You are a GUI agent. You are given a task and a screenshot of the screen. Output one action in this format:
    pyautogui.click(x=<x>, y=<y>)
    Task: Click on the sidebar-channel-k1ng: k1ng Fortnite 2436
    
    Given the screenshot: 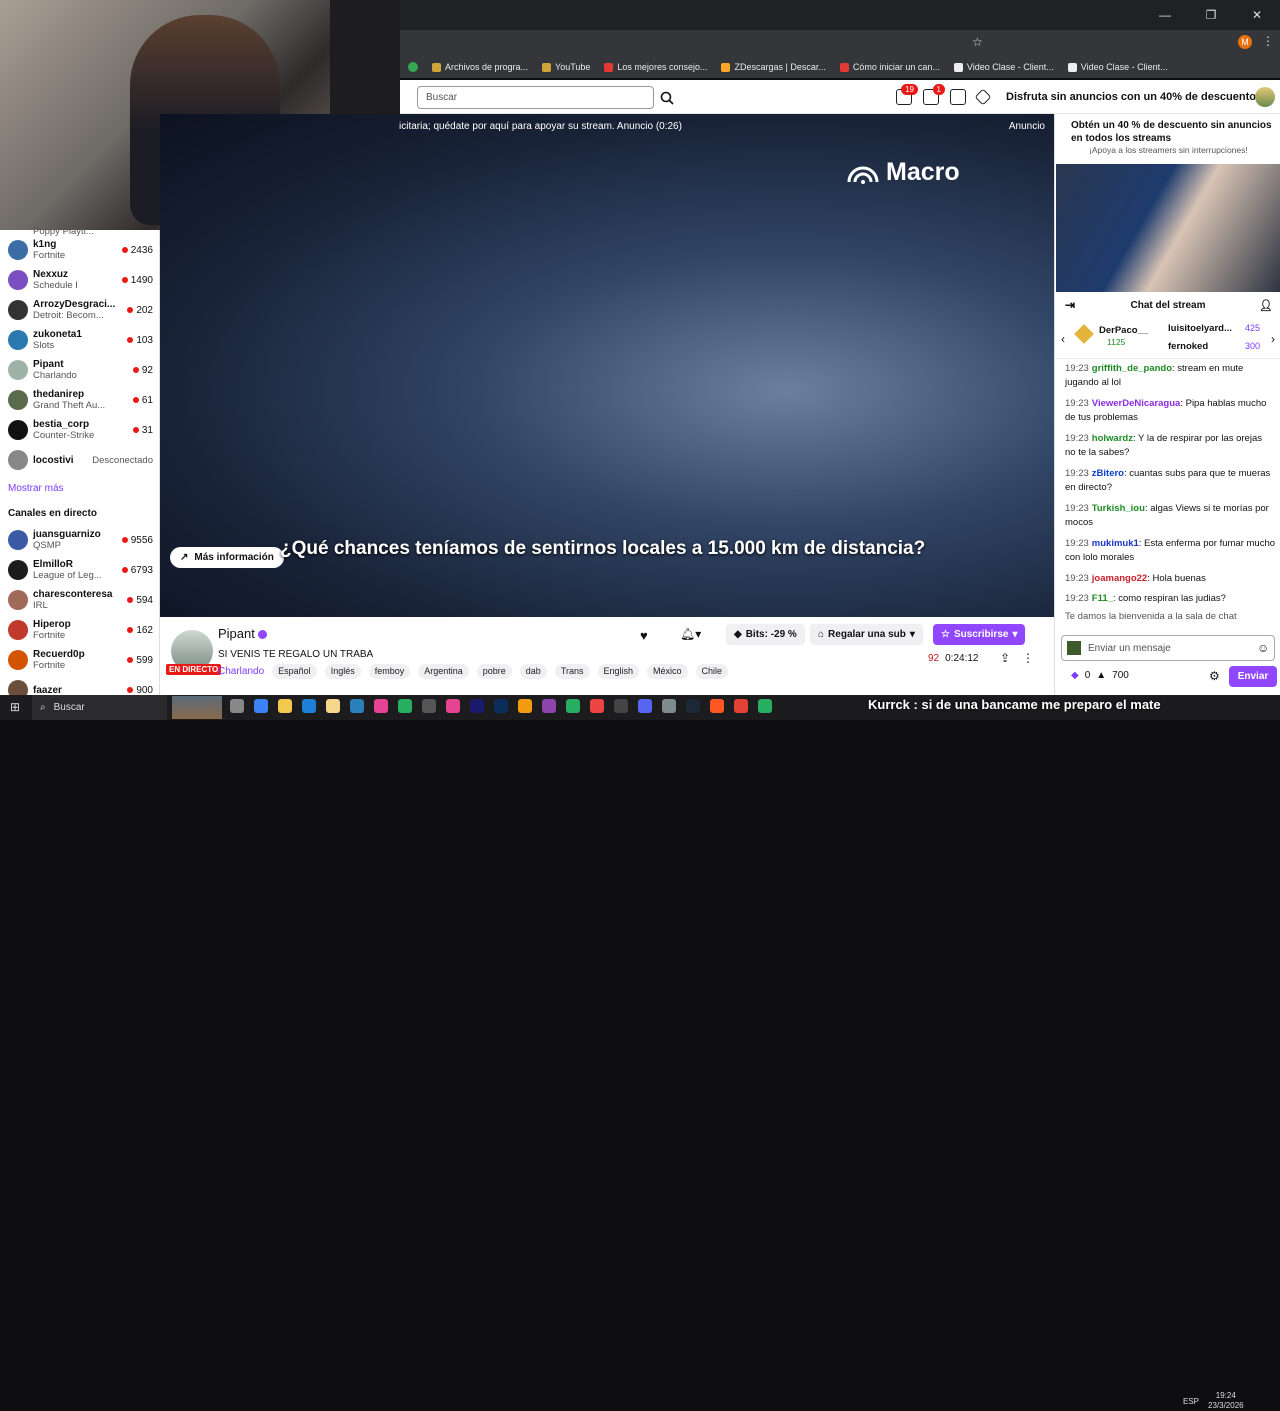 What is the action you would take?
    pyautogui.click(x=80, y=250)
    